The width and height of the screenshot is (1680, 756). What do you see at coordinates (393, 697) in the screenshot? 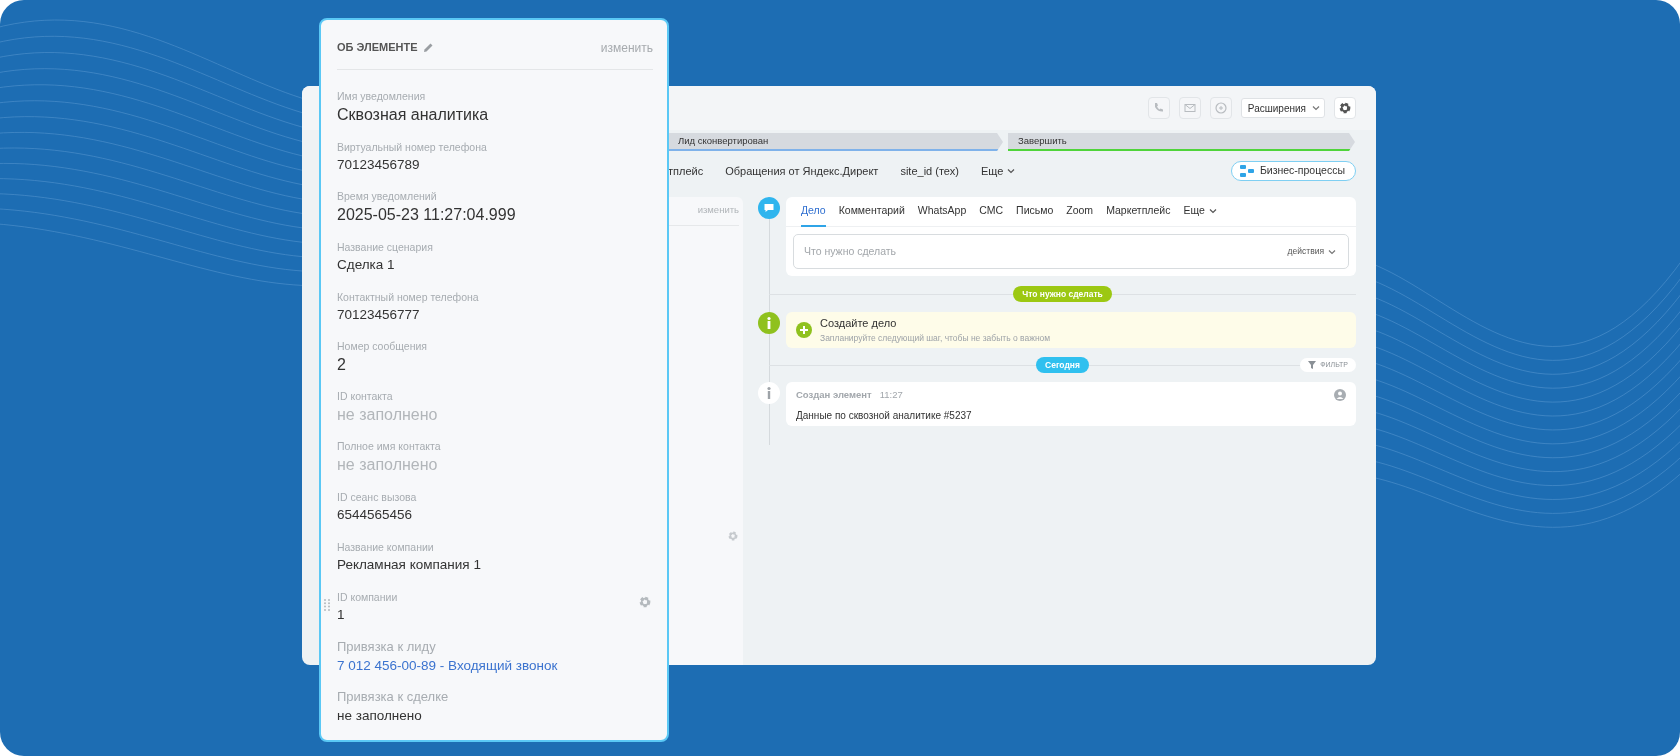
I see `field-label: Привязка к сделке` at bounding box center [393, 697].